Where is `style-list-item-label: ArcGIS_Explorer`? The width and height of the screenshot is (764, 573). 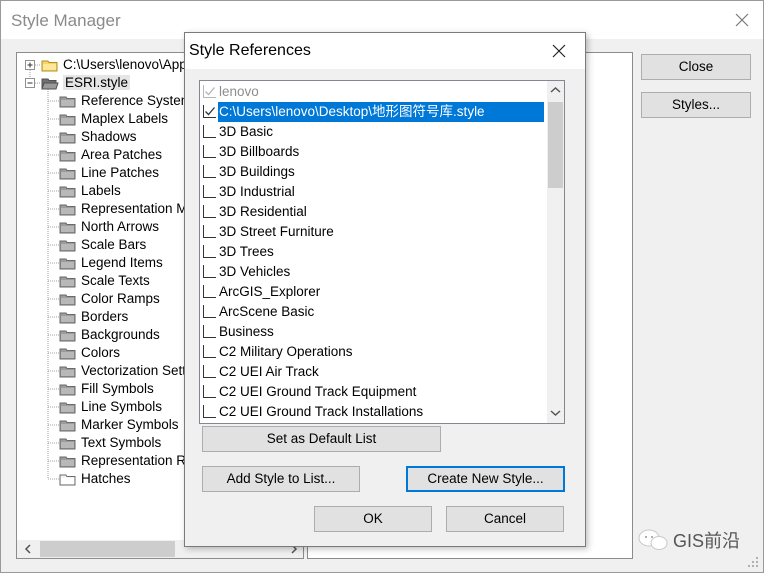 style-list-item-label: ArcGIS_Explorer is located at coordinates (270, 291).